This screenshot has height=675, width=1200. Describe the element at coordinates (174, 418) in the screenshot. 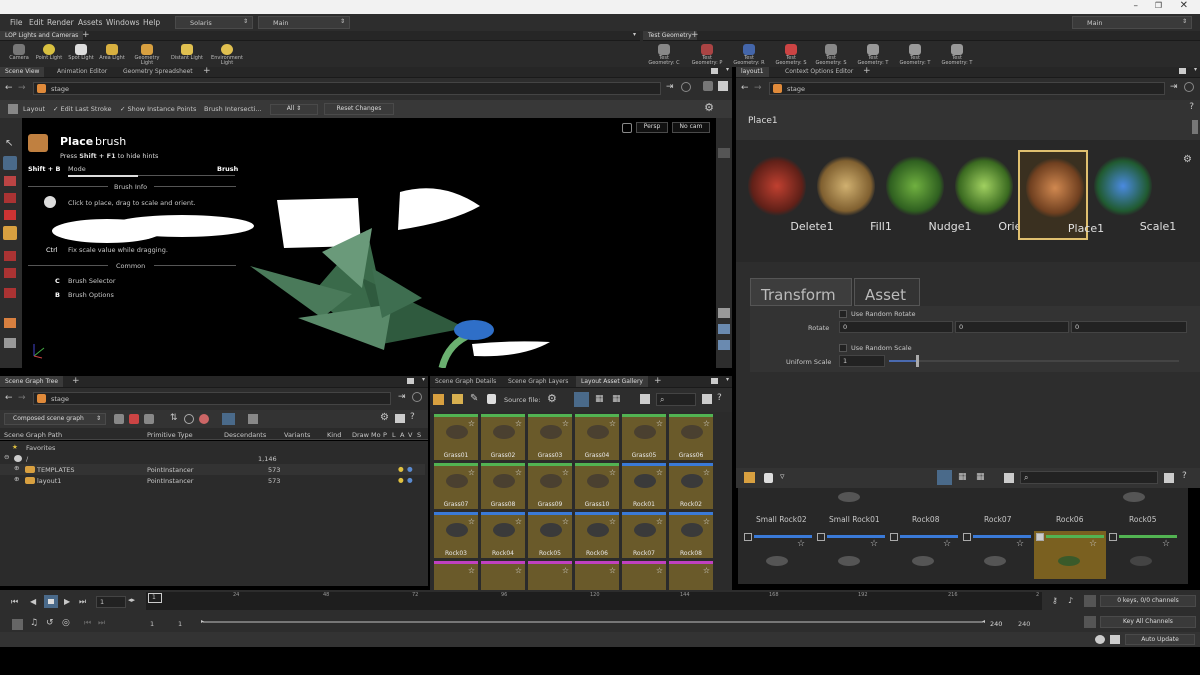

I see `sort-icon: ⇅` at that location.